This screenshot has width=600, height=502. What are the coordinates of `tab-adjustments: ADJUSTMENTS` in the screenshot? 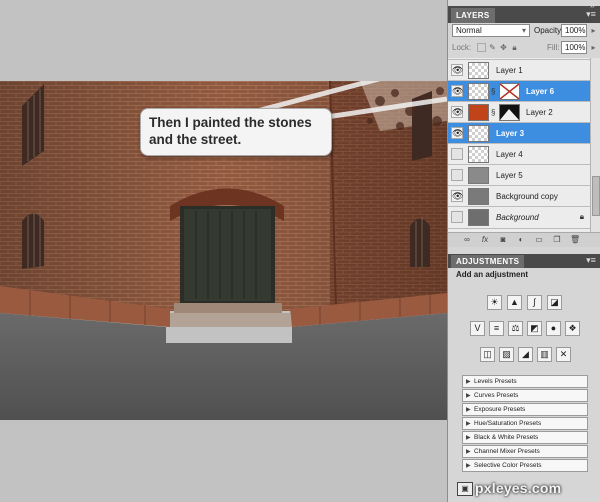 It's located at (488, 261).